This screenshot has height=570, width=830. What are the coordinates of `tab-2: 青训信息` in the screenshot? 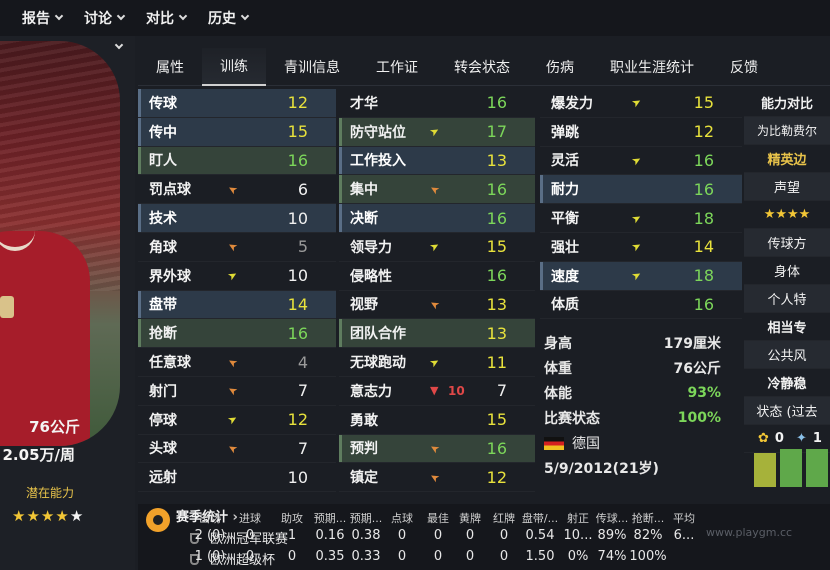 It's located at (312, 67).